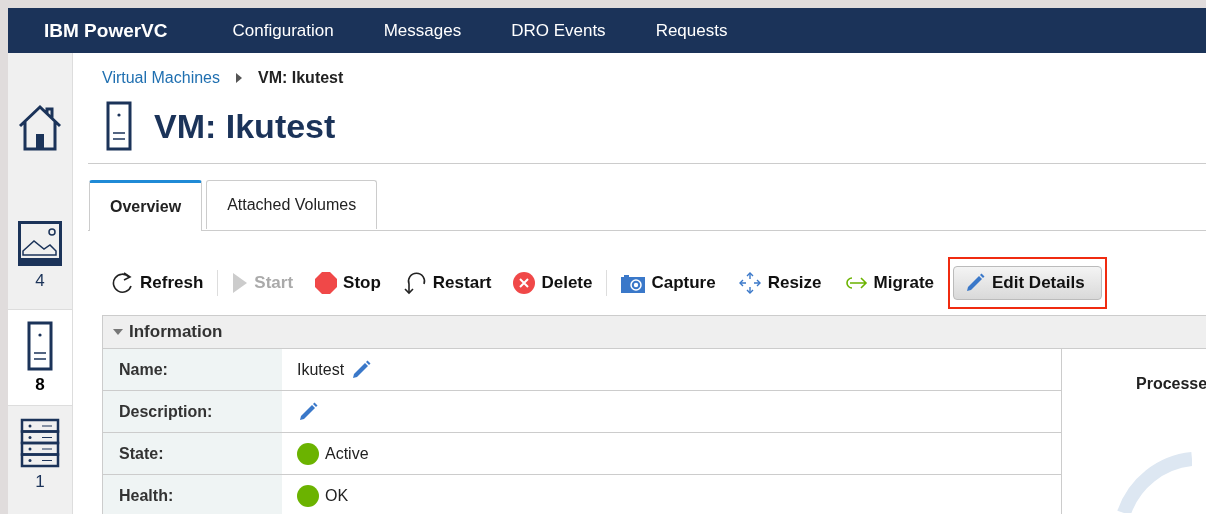 The width and height of the screenshot is (1206, 514). I want to click on edit-details-button: Edit Details, so click(1027, 283).